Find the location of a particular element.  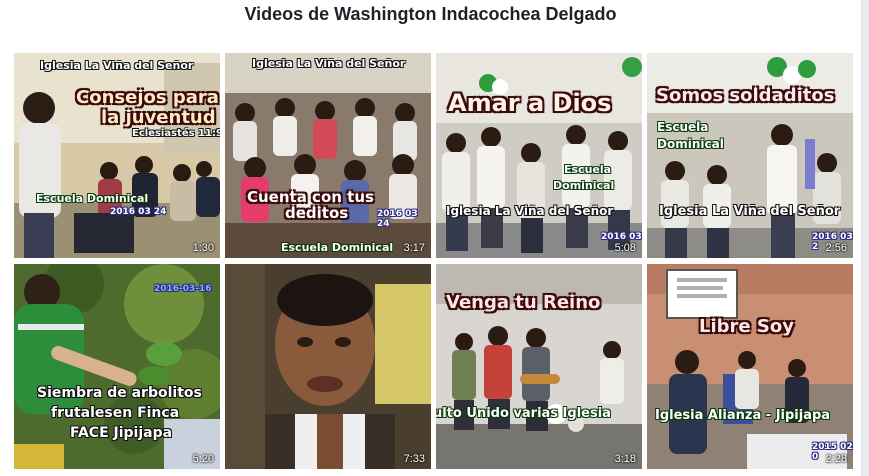

caption-line-3: FACE Jipijapa is located at coordinates (121, 433).